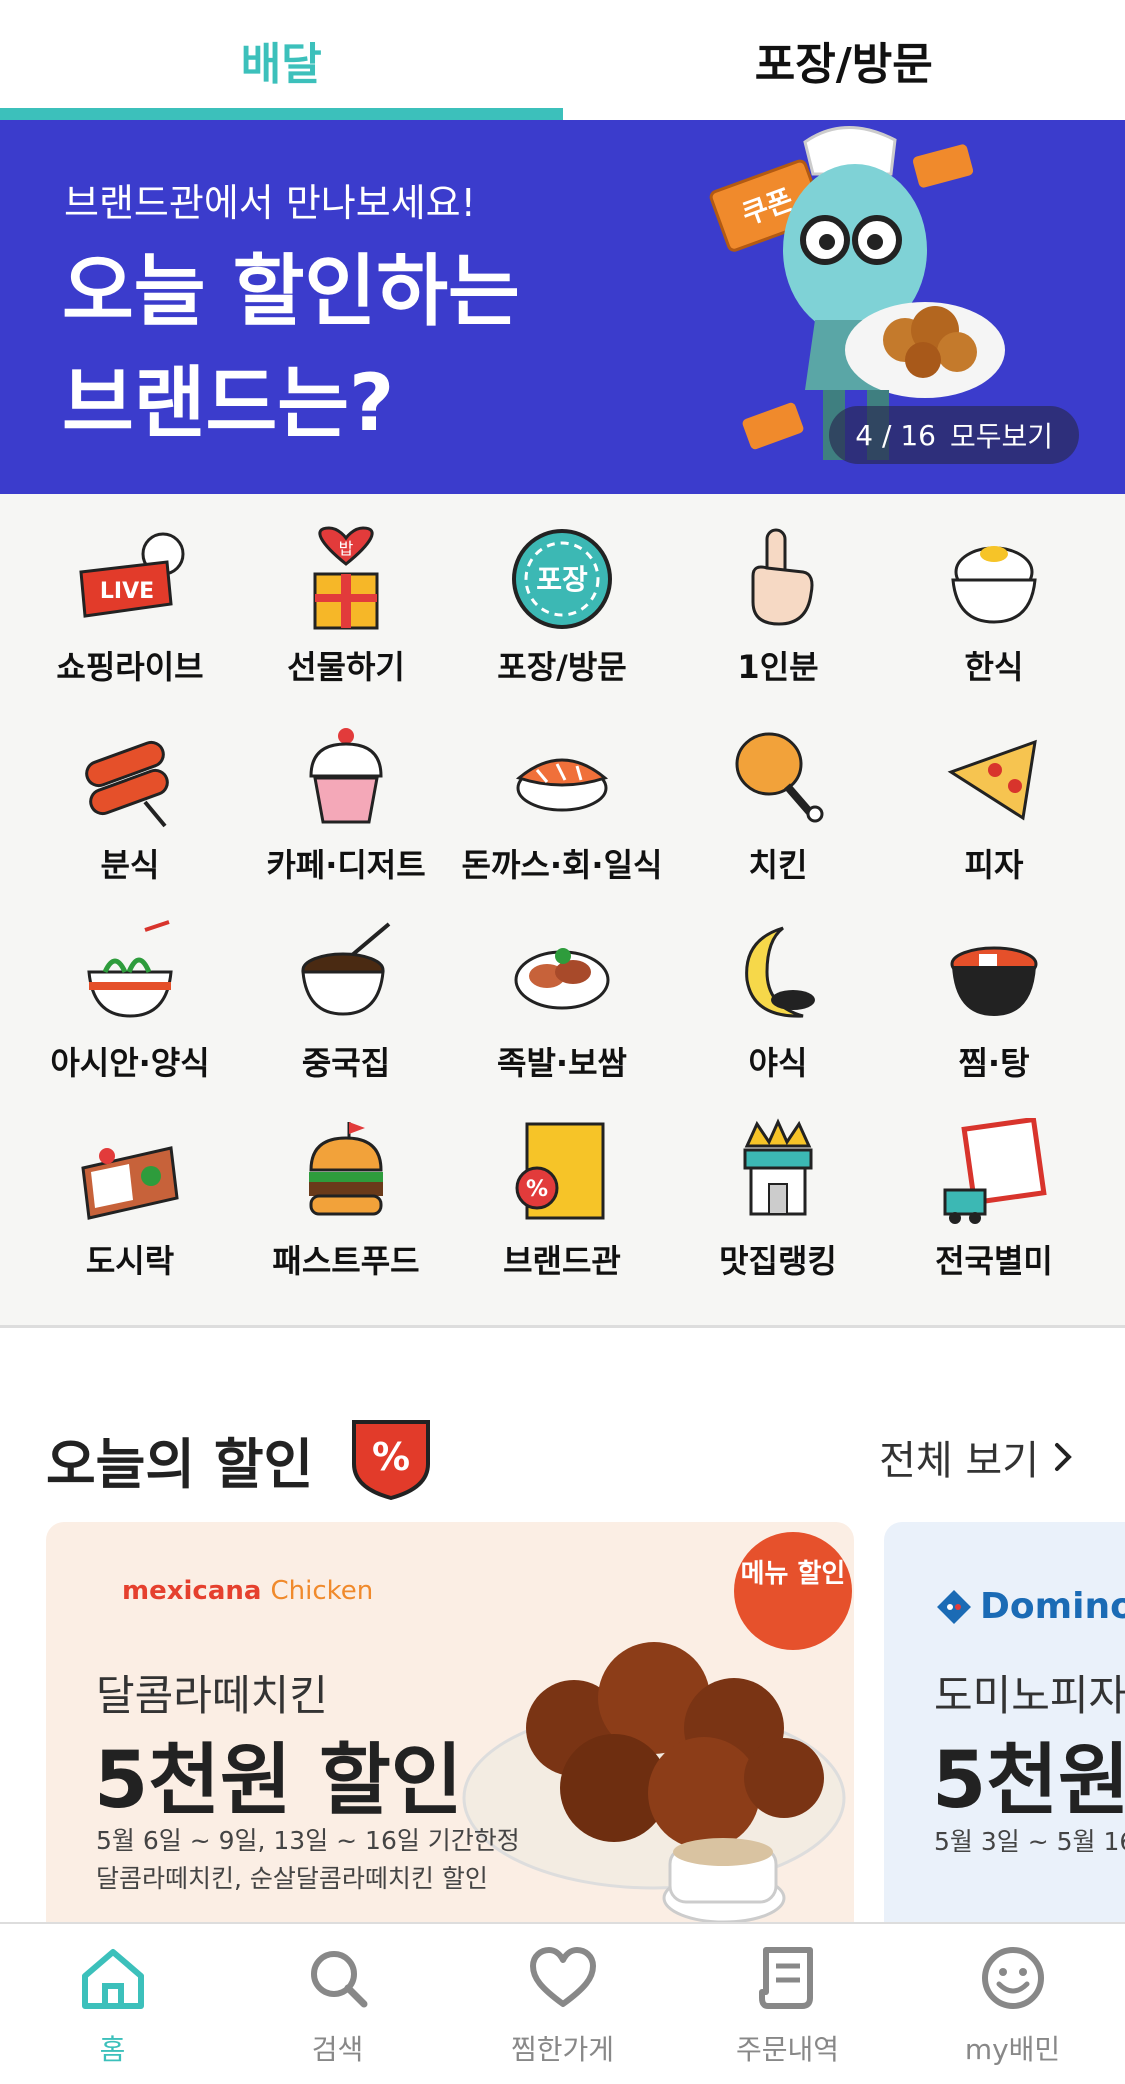 This screenshot has width=1125, height=2084. I want to click on category-fastfood: 패스트푸드, so click(346, 1194).